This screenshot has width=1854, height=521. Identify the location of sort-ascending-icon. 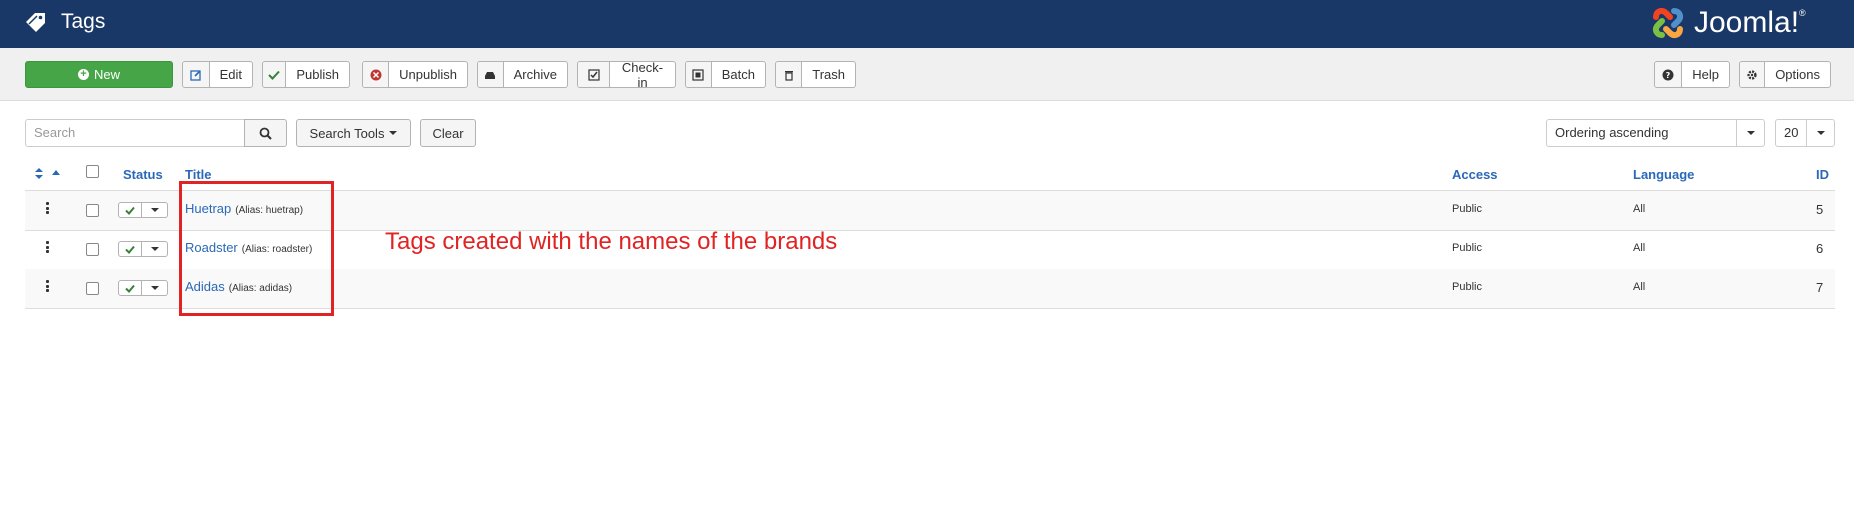
(56, 172).